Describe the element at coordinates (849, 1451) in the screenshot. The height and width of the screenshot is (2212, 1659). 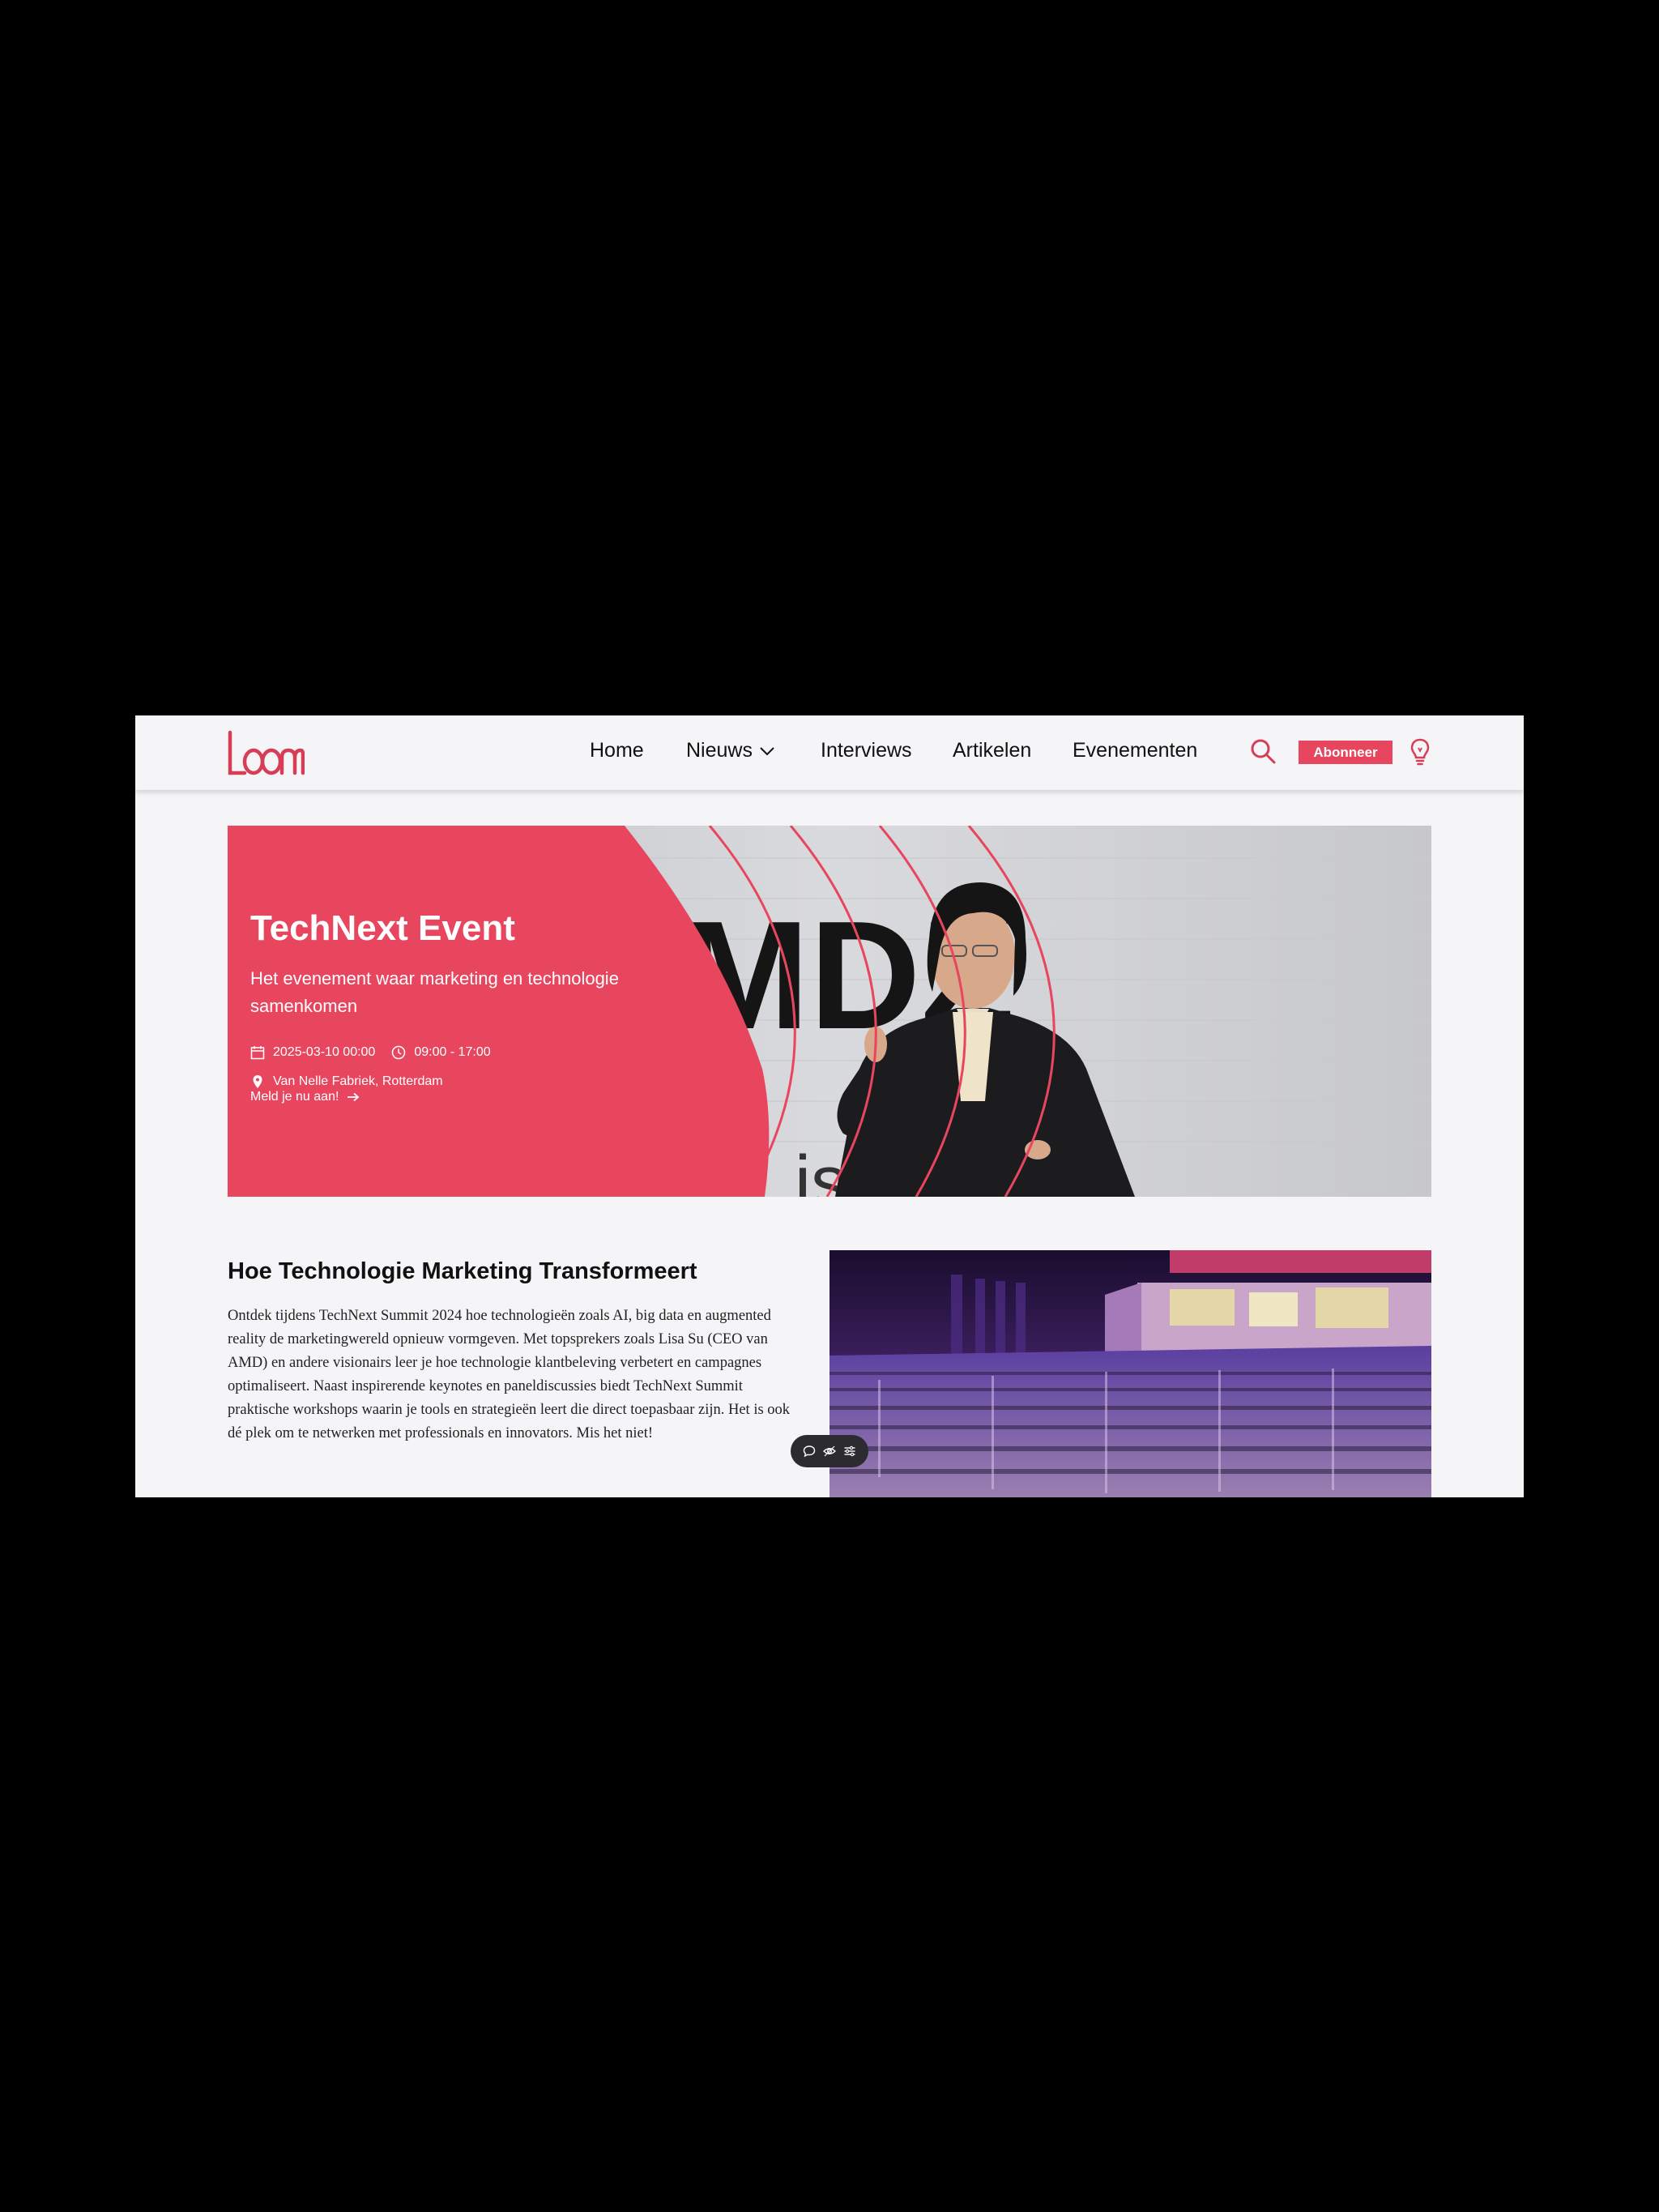
I see `settings-sliders-icon` at that location.